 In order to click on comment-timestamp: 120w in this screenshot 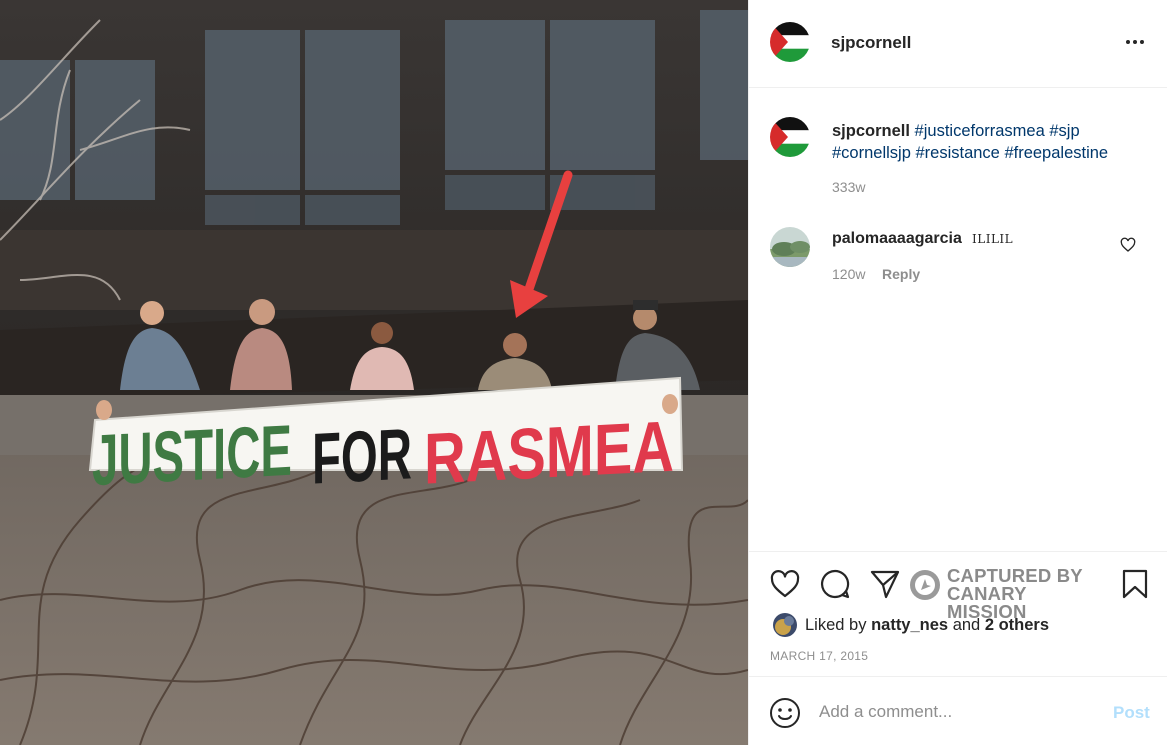, I will do `click(848, 274)`.